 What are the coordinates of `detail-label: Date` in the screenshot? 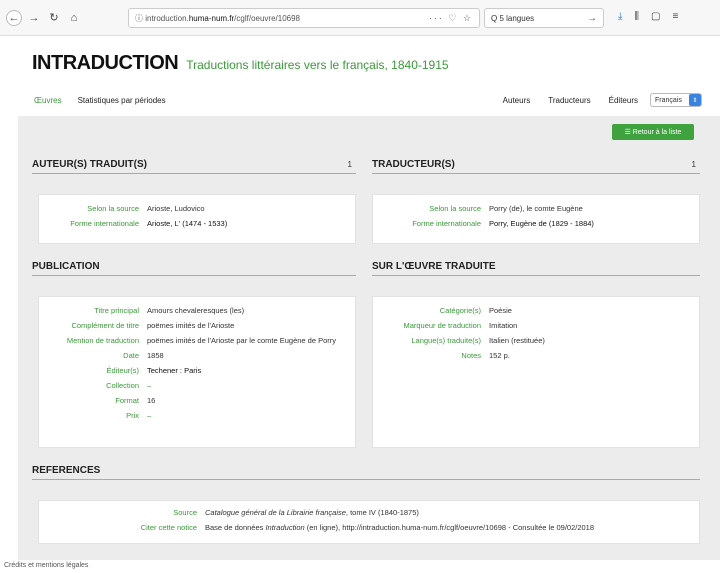 It's located at (131, 355).